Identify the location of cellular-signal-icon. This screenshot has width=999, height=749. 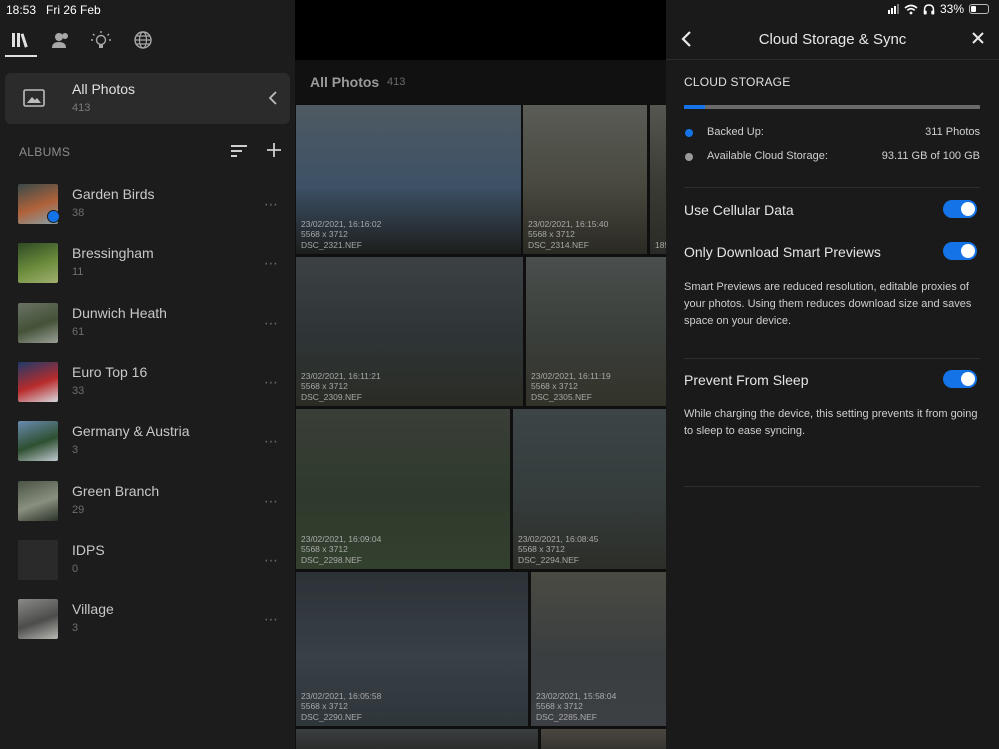
(893, 9).